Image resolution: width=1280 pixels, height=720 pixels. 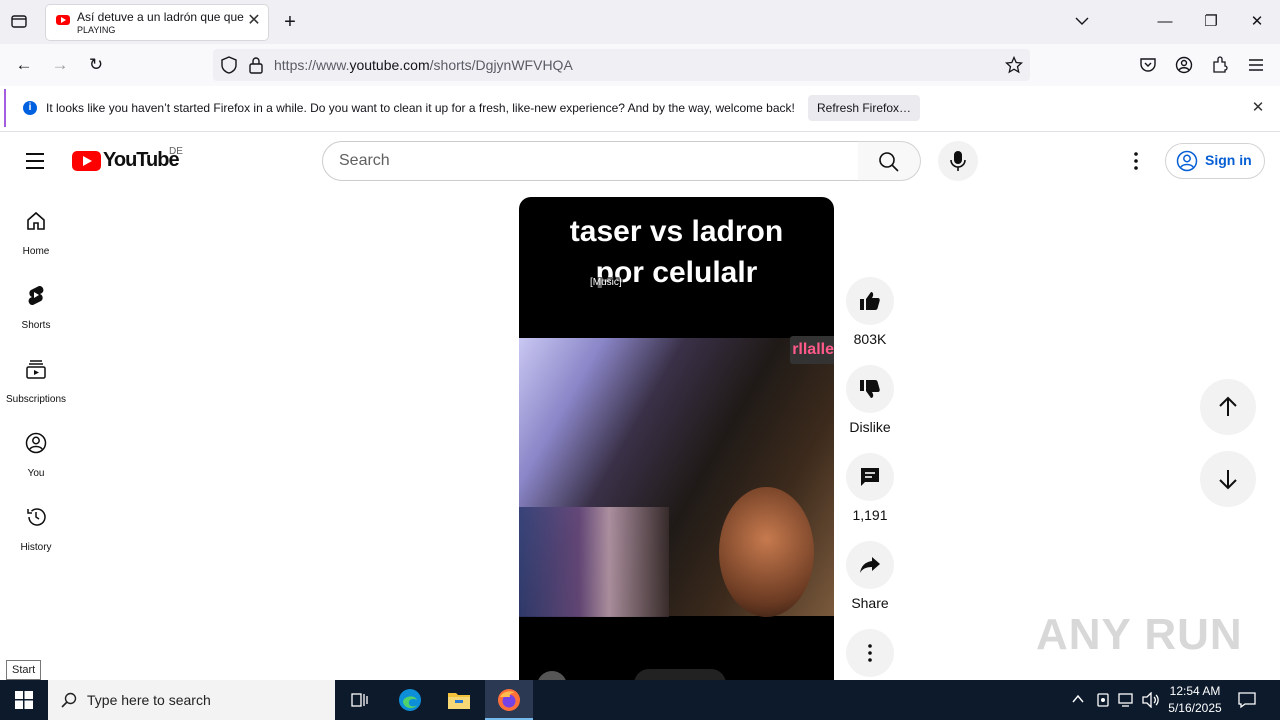 I want to click on comments-button, so click(x=870, y=477).